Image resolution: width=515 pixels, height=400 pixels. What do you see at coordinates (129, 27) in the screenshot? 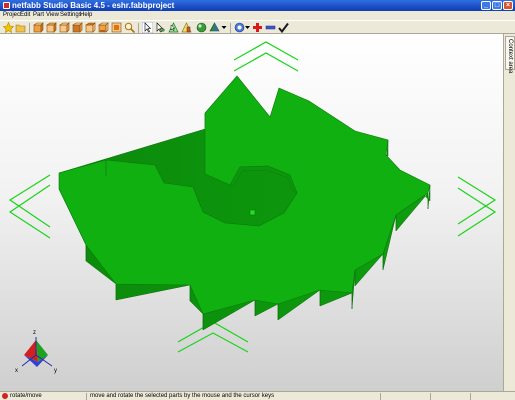
I see `zoom-icon` at bounding box center [129, 27].